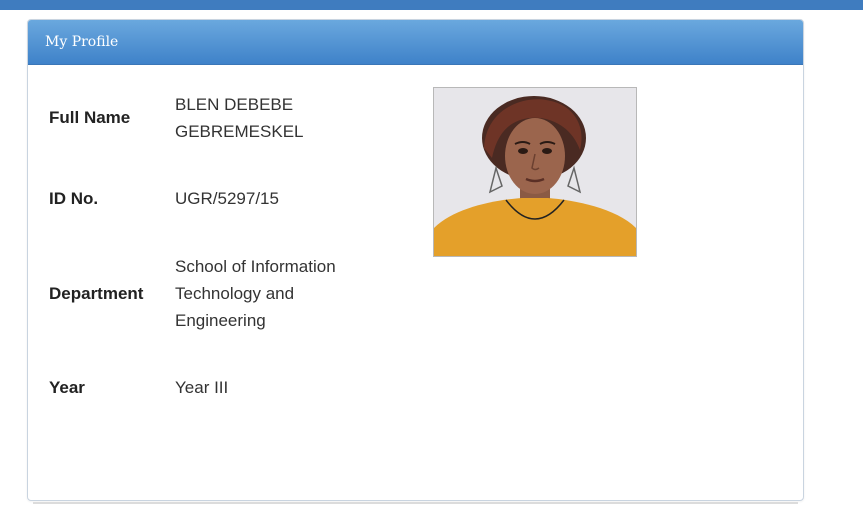  Describe the element at coordinates (220, 320) in the screenshot. I see `department-line: Engineering` at that location.